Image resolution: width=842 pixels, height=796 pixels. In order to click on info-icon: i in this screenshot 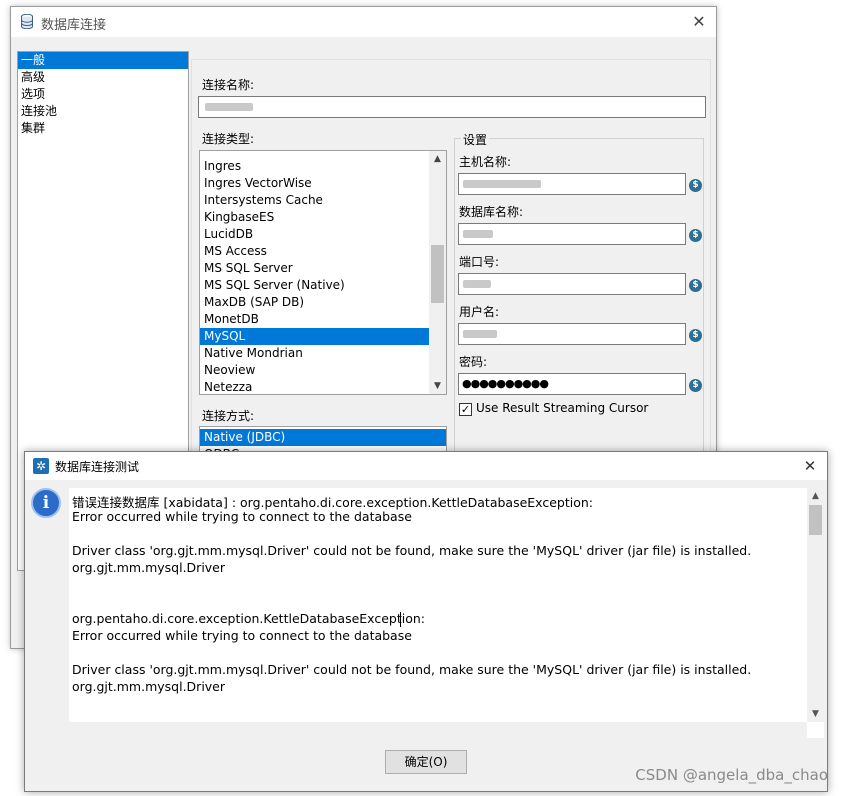, I will do `click(46, 503)`.